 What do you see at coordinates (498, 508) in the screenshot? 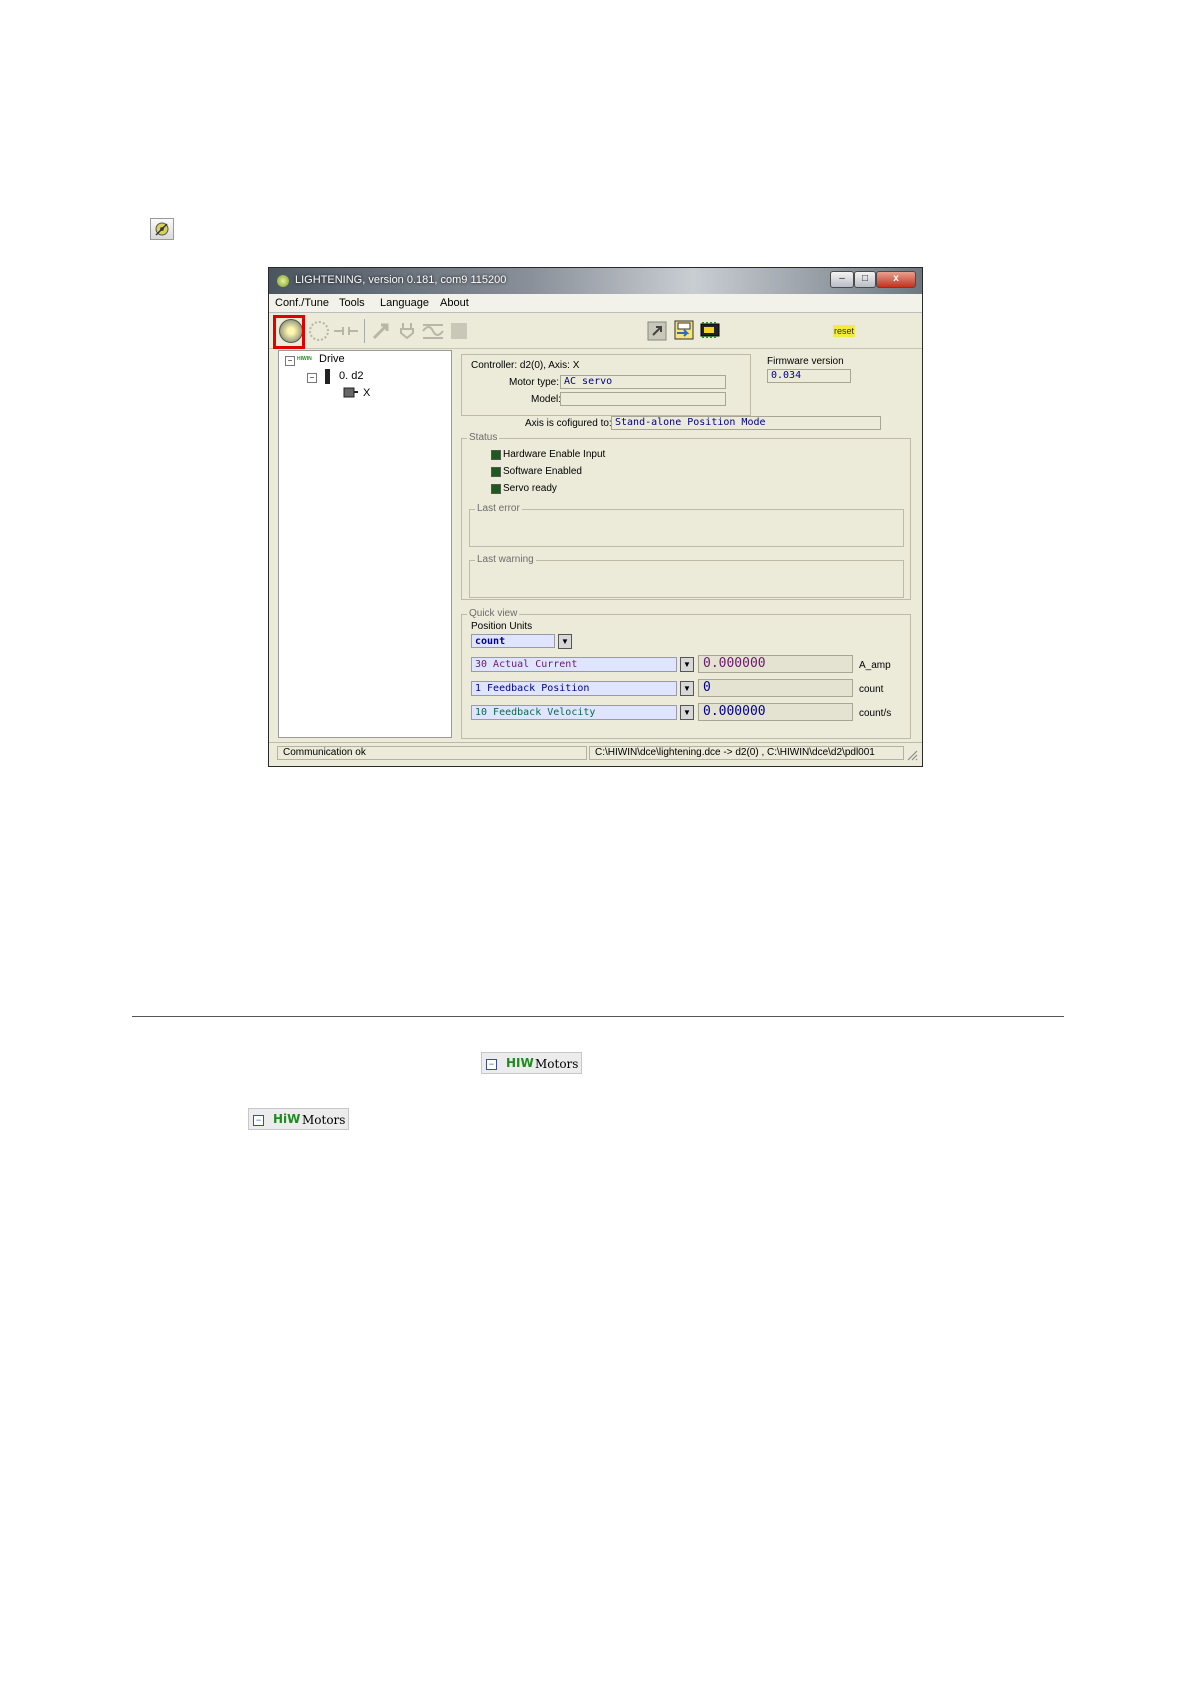
I see `last-error-label: Last error` at bounding box center [498, 508].